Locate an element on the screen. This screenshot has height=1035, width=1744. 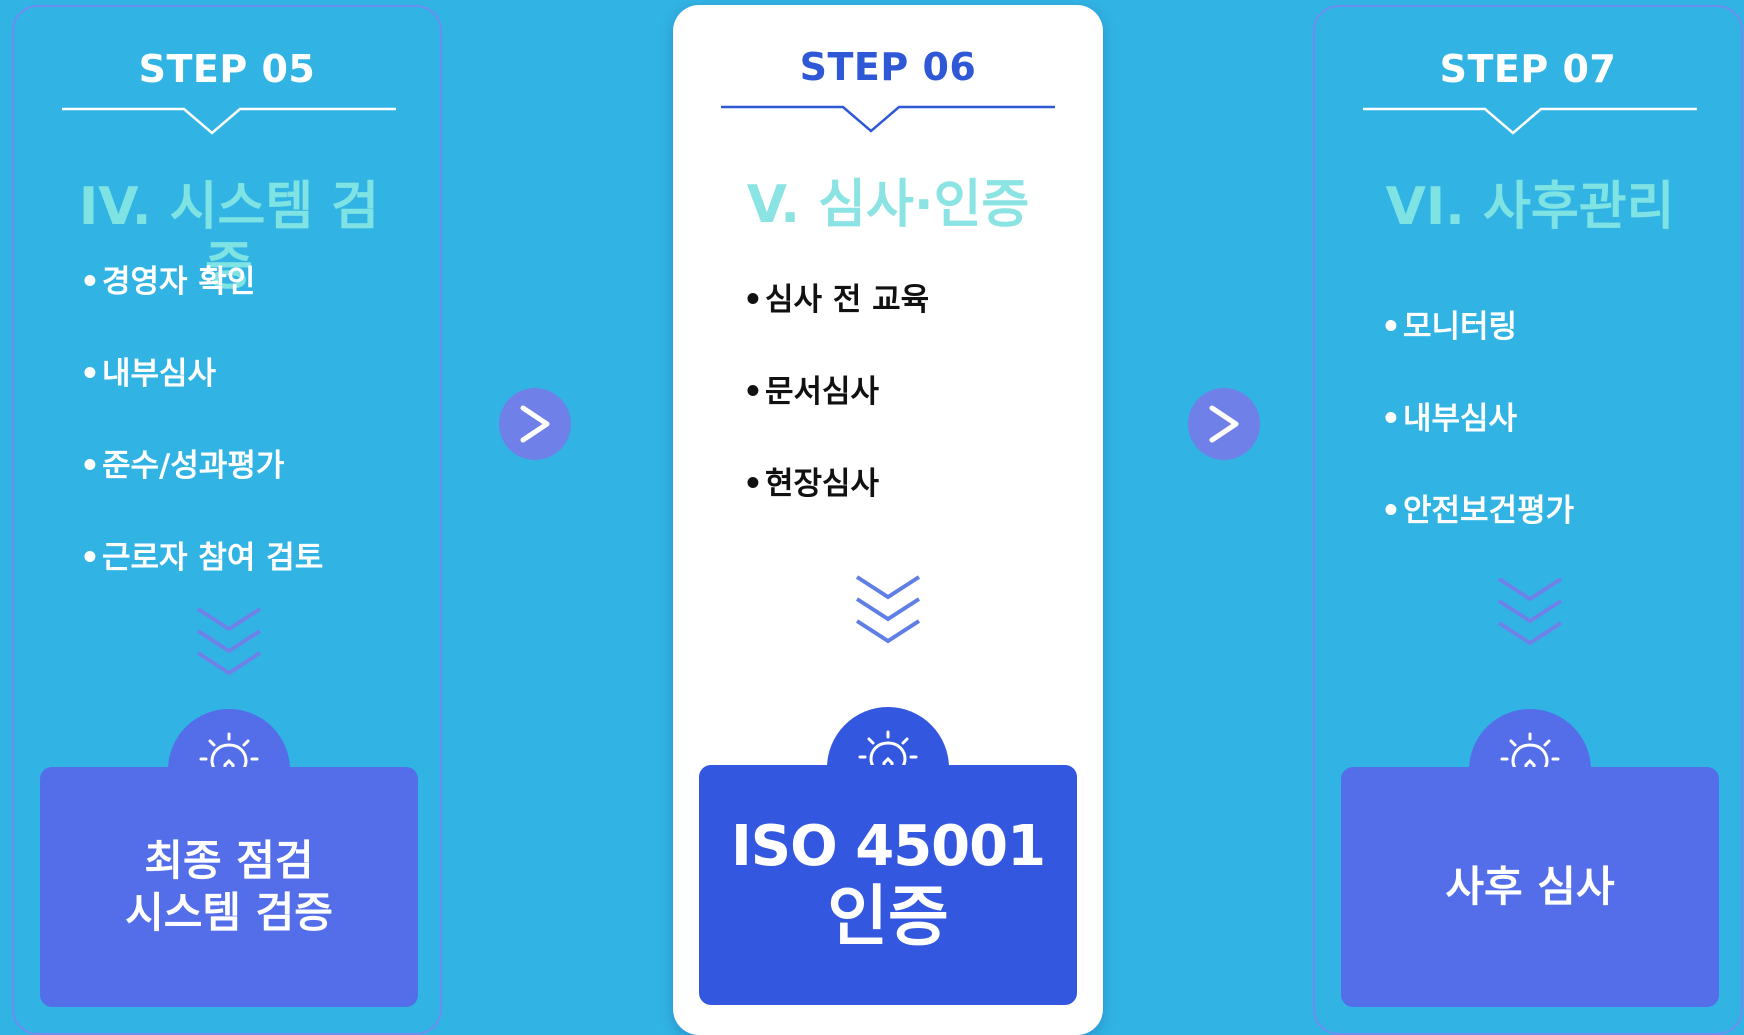
result-line-2: 인증 is located at coordinates (888, 916).